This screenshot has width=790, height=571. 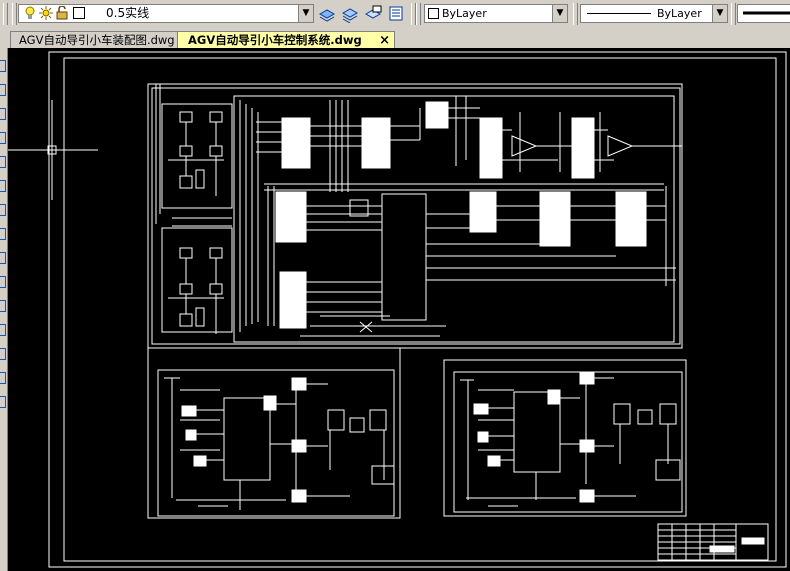 I want to click on crosshair-cursor, so click(x=53, y=150).